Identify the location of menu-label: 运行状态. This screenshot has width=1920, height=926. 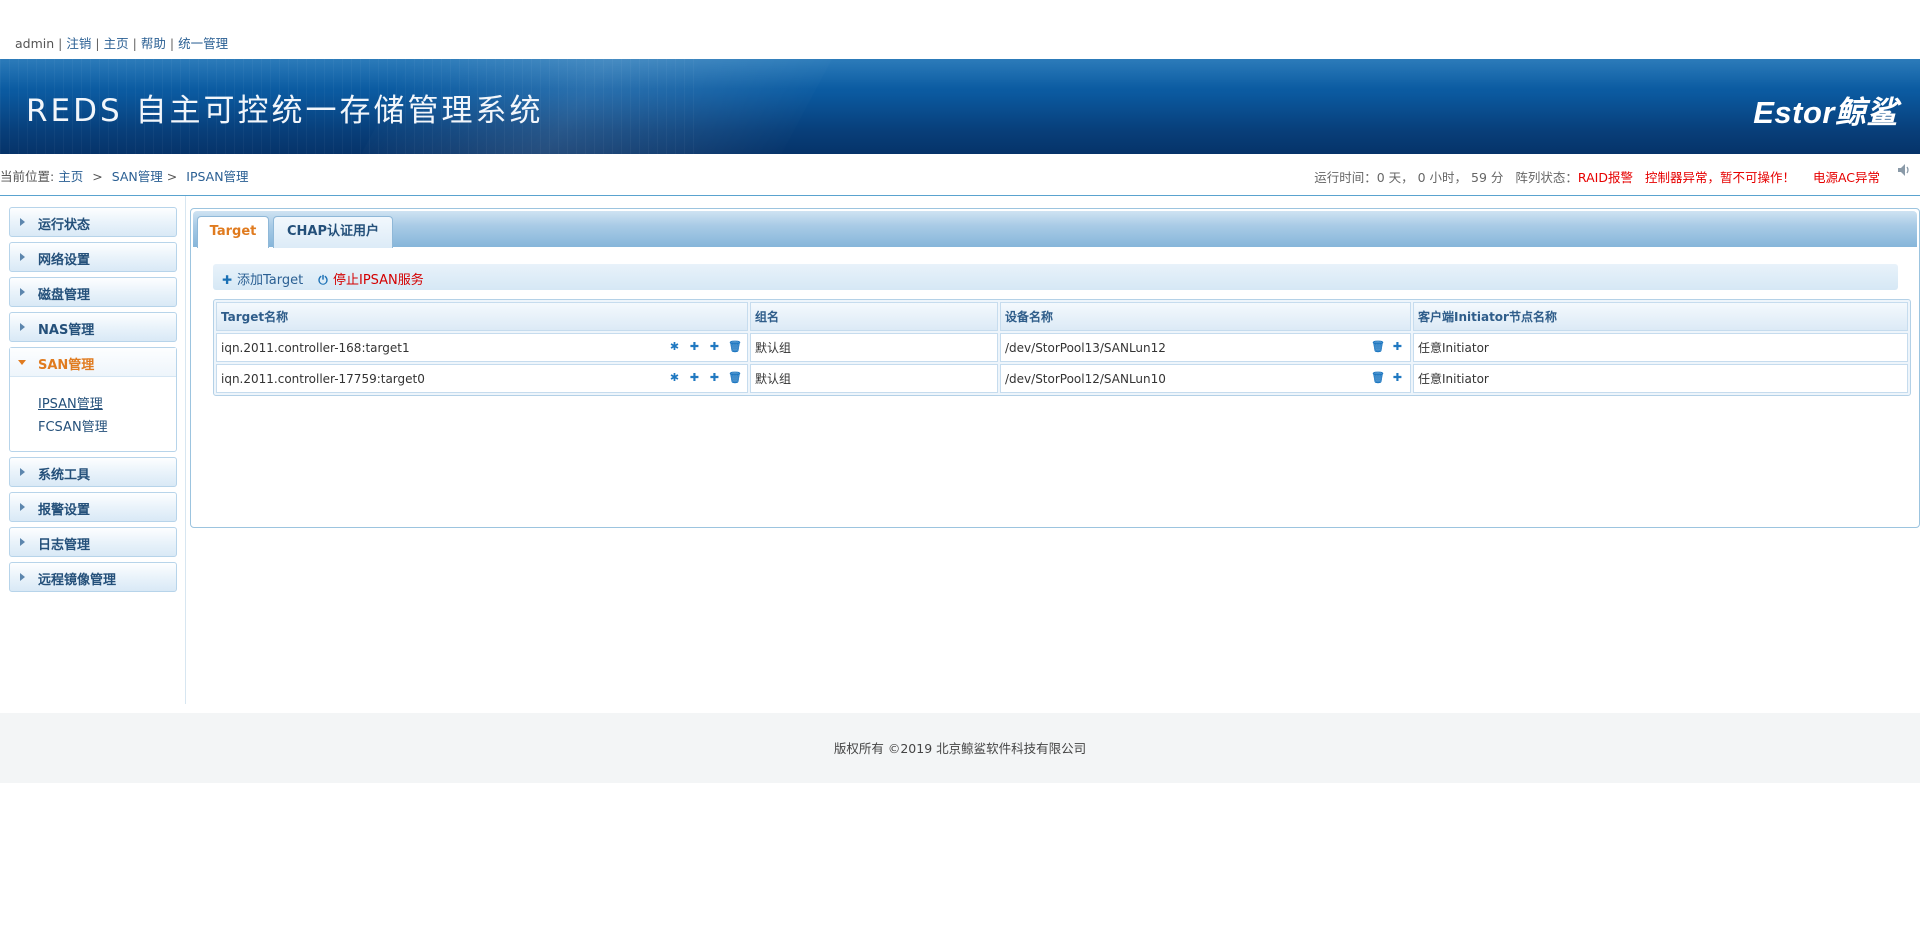
(64, 225).